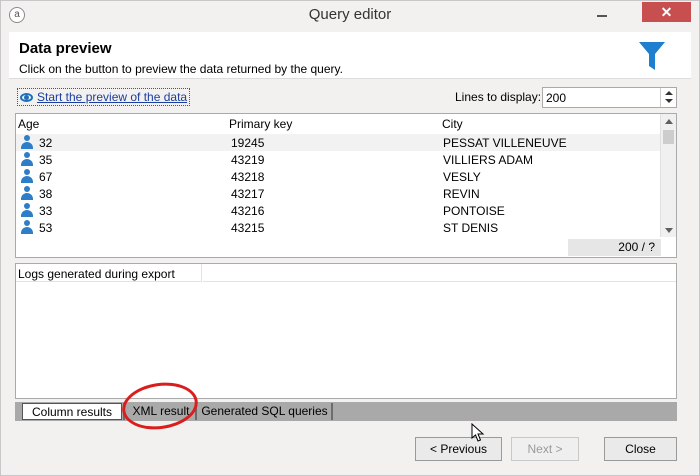 The width and height of the screenshot is (700, 476). I want to click on cell-age: 33, so click(46, 211).